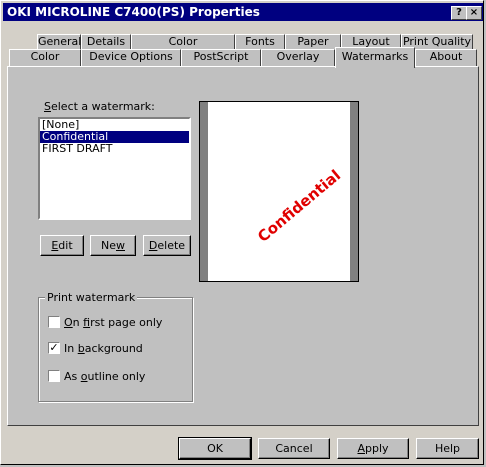  What do you see at coordinates (260, 41) in the screenshot?
I see `tab-fonts: Fonts` at bounding box center [260, 41].